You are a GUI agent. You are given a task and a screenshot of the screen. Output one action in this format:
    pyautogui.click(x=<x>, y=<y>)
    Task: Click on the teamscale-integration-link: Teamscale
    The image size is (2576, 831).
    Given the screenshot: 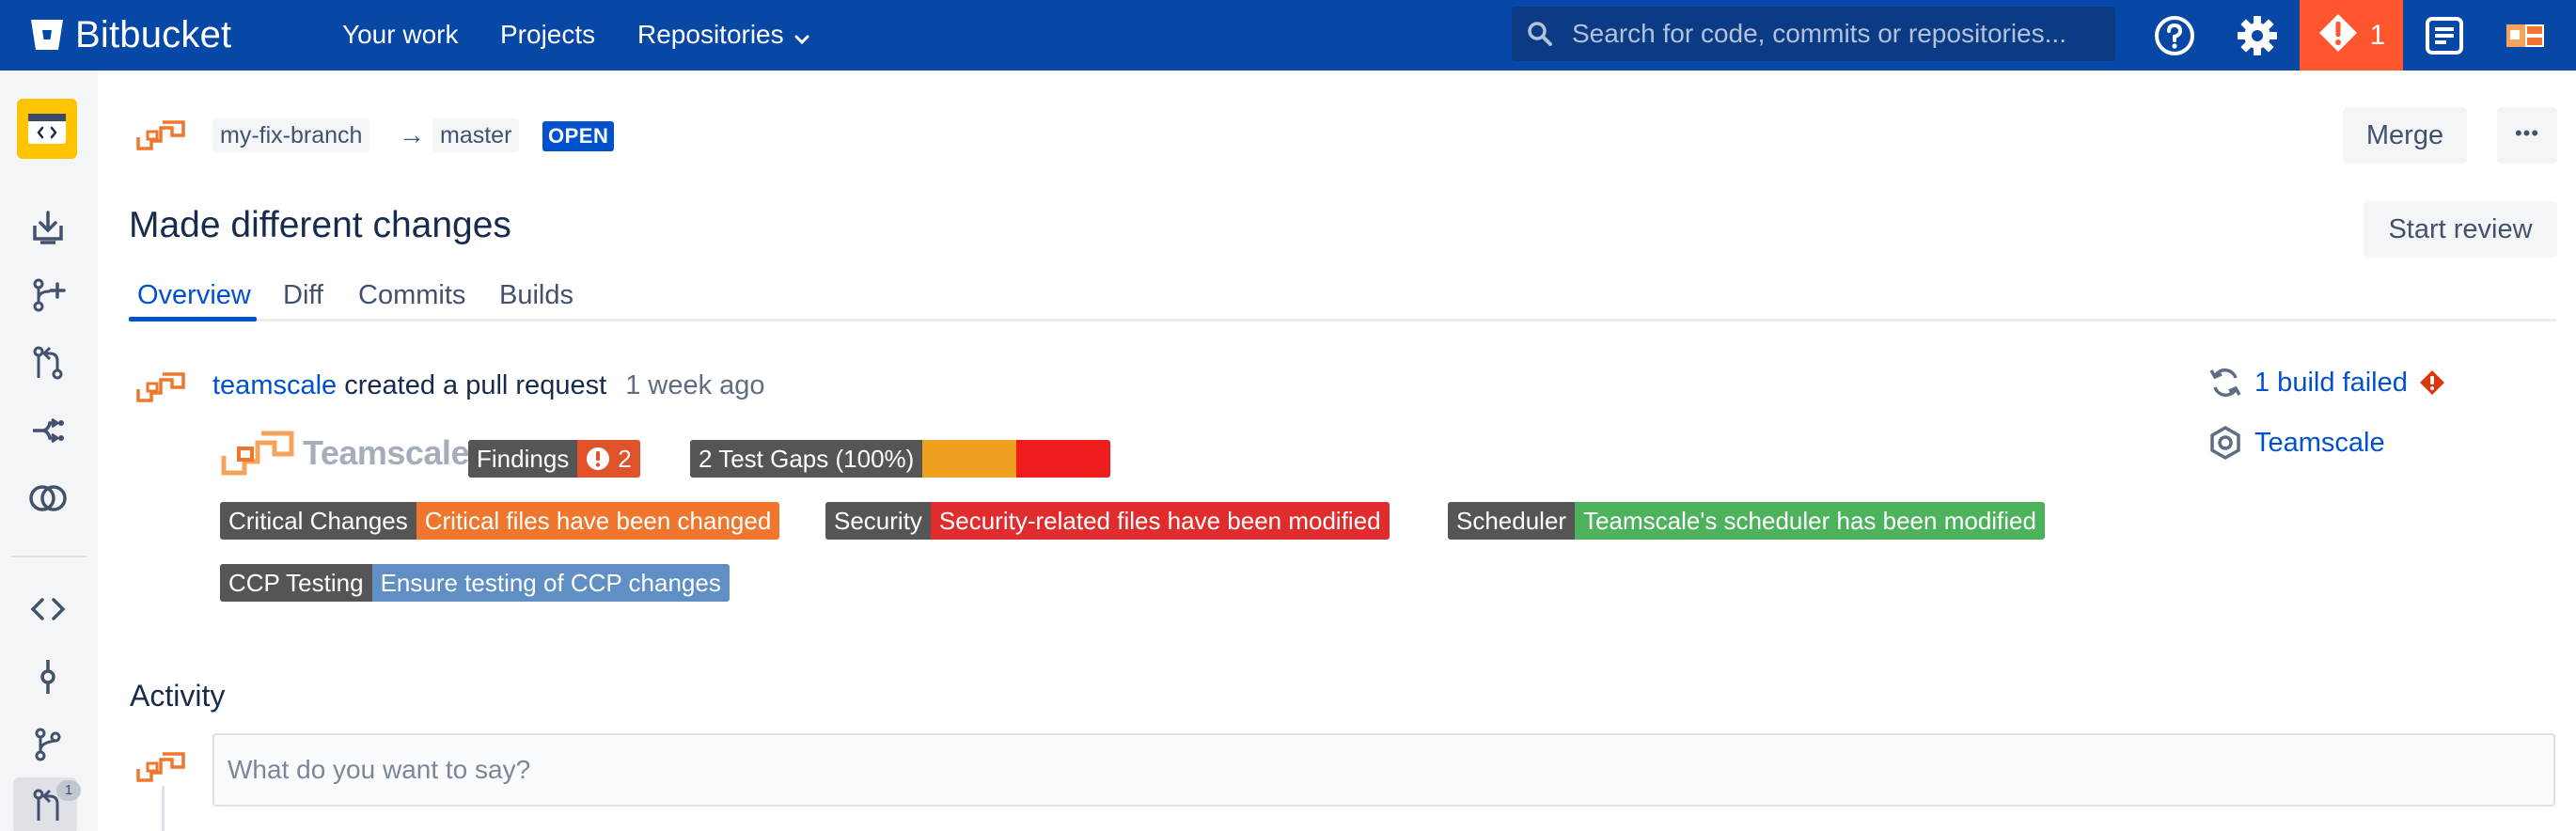 What is the action you would take?
    pyautogui.click(x=2296, y=443)
    